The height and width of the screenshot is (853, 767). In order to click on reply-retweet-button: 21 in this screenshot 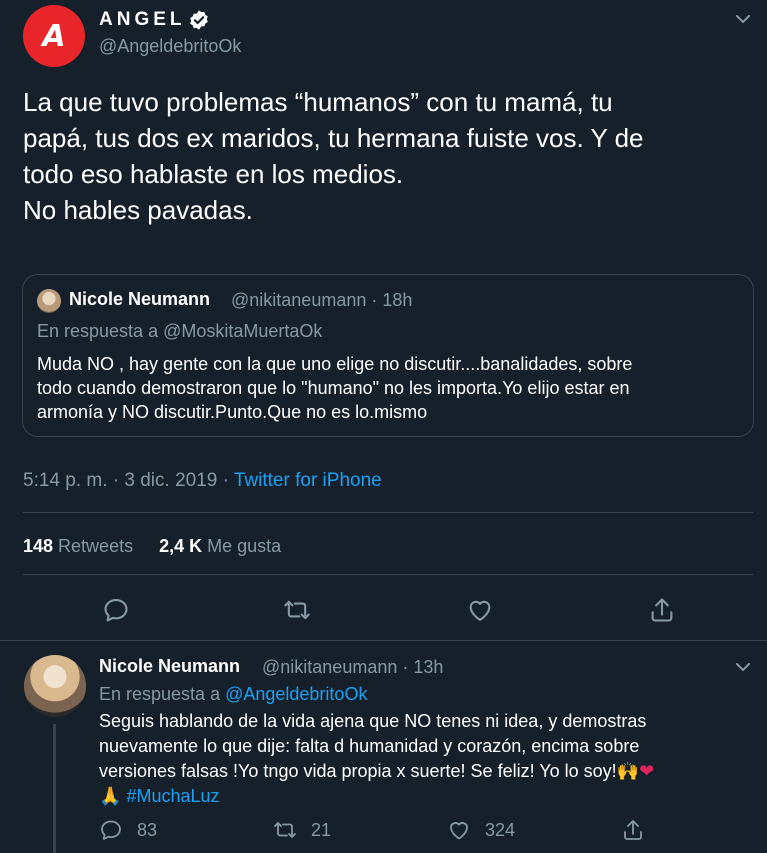, I will do `click(302, 830)`.